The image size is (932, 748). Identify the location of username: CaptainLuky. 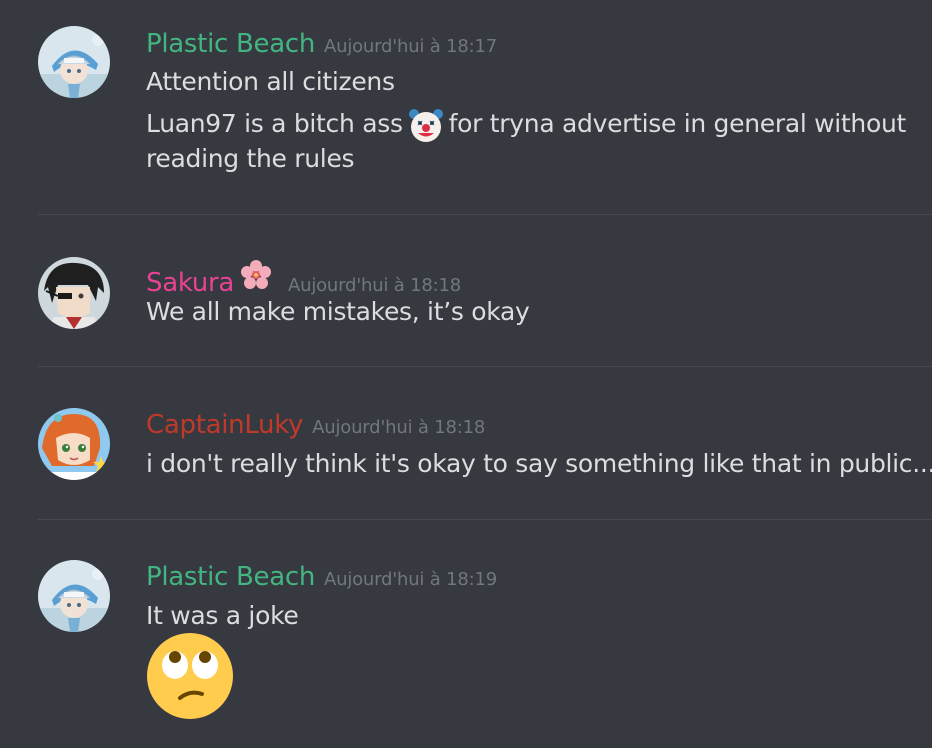
(224, 425).